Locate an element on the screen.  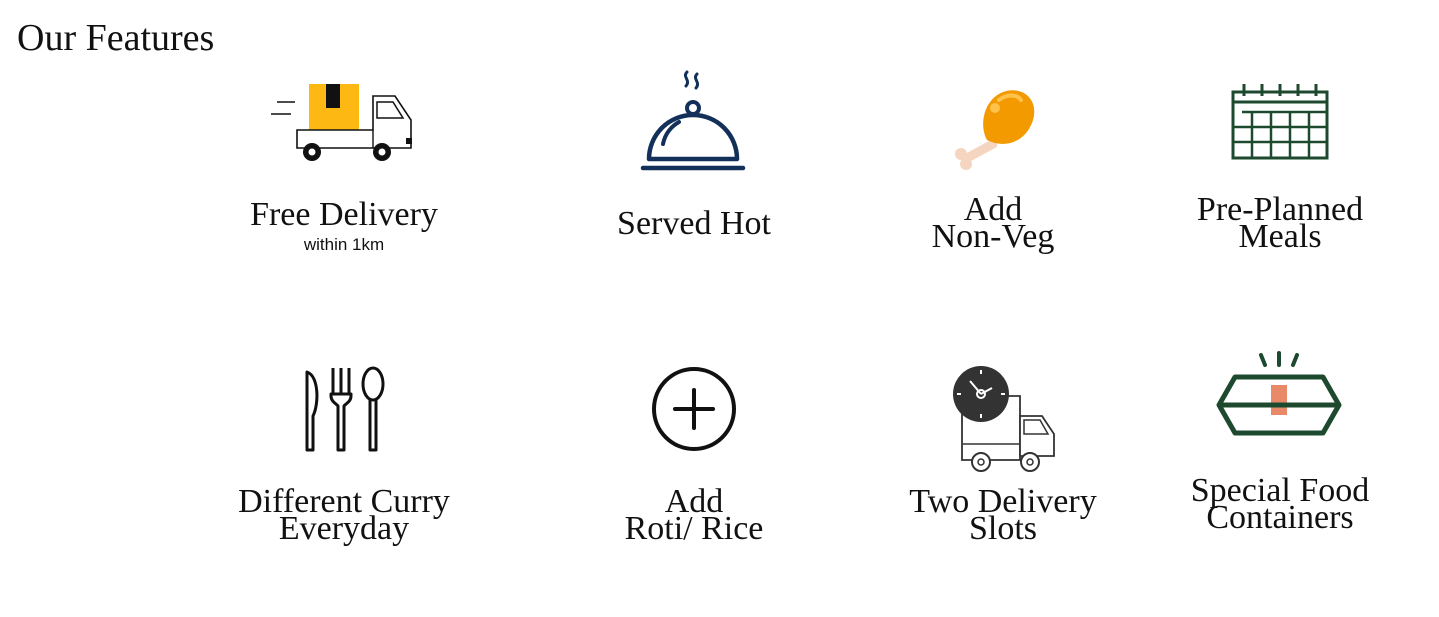
delivery-truck-icon is located at coordinates (341, 122).